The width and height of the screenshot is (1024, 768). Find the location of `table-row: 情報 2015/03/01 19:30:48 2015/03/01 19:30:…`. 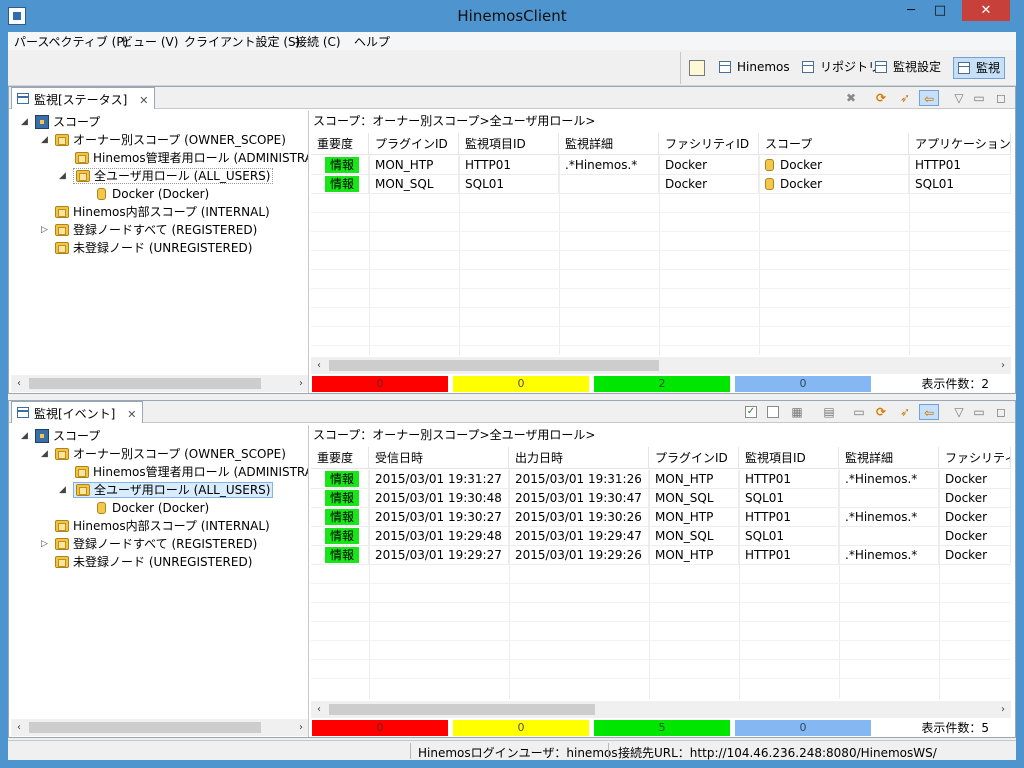

table-row: 情報 2015/03/01 19:30:48 2015/03/01 19:30:… is located at coordinates (661, 498).